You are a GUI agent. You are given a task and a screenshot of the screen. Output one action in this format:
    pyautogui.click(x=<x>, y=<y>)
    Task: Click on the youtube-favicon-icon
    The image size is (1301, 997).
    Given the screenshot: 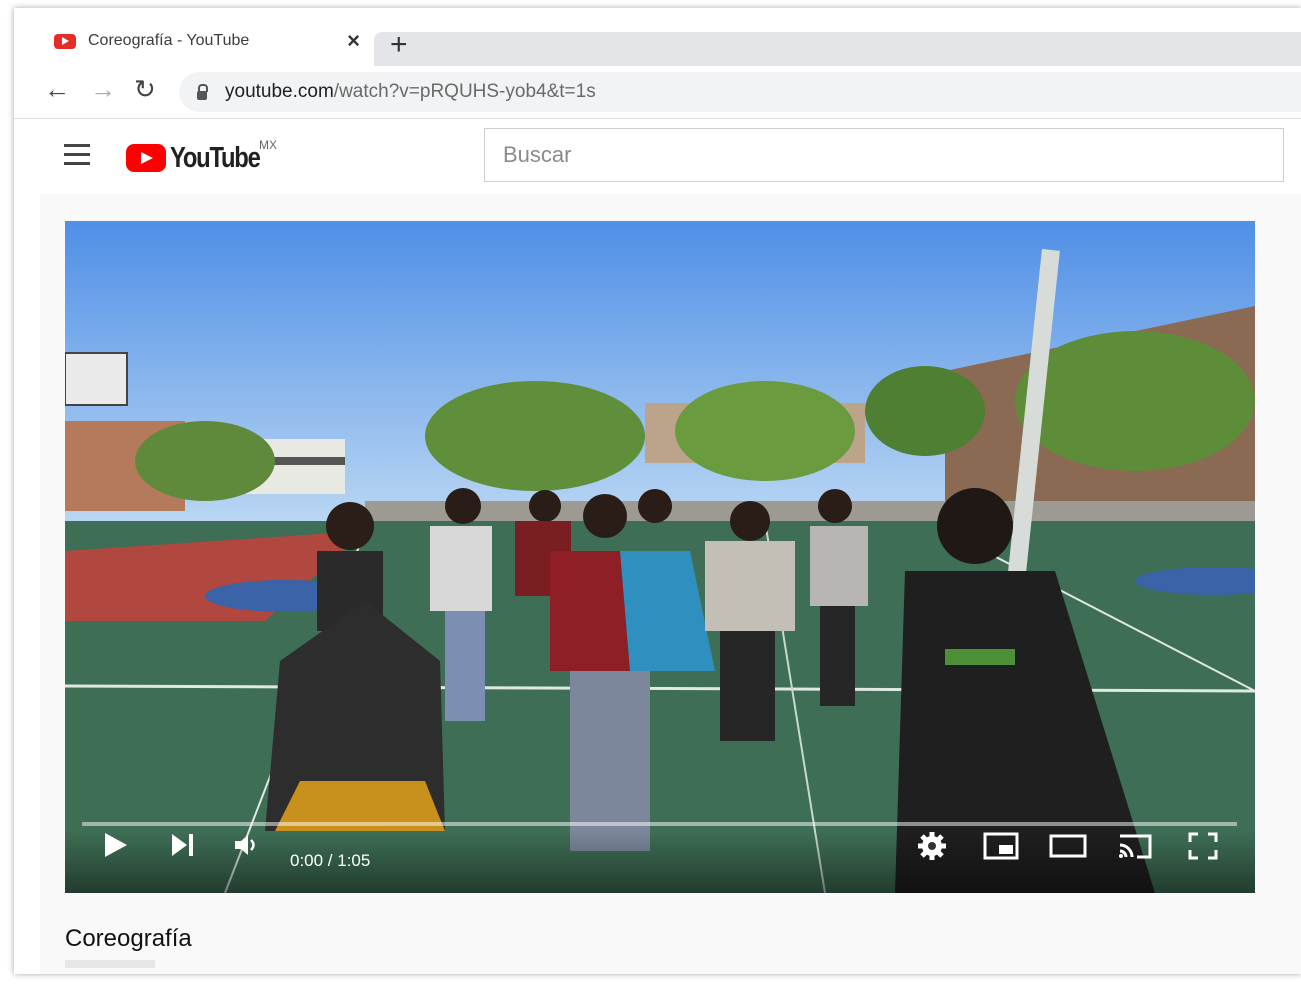 What is the action you would take?
    pyautogui.click(x=65, y=41)
    